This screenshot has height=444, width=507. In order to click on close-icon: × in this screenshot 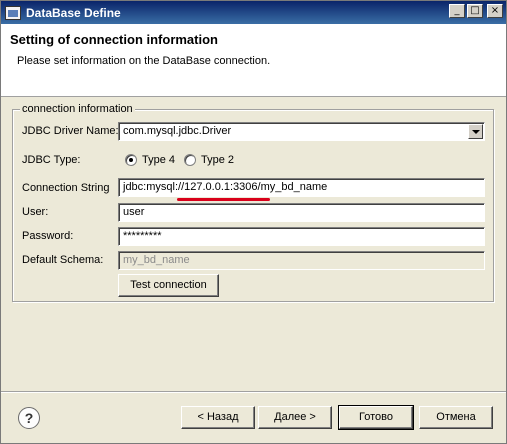, I will do `click(495, 11)`.